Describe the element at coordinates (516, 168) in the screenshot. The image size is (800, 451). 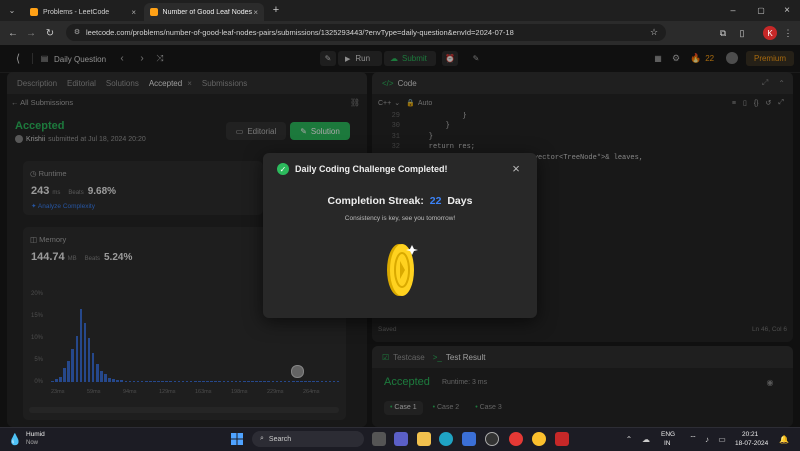
I see `close-icon: ×` at that location.